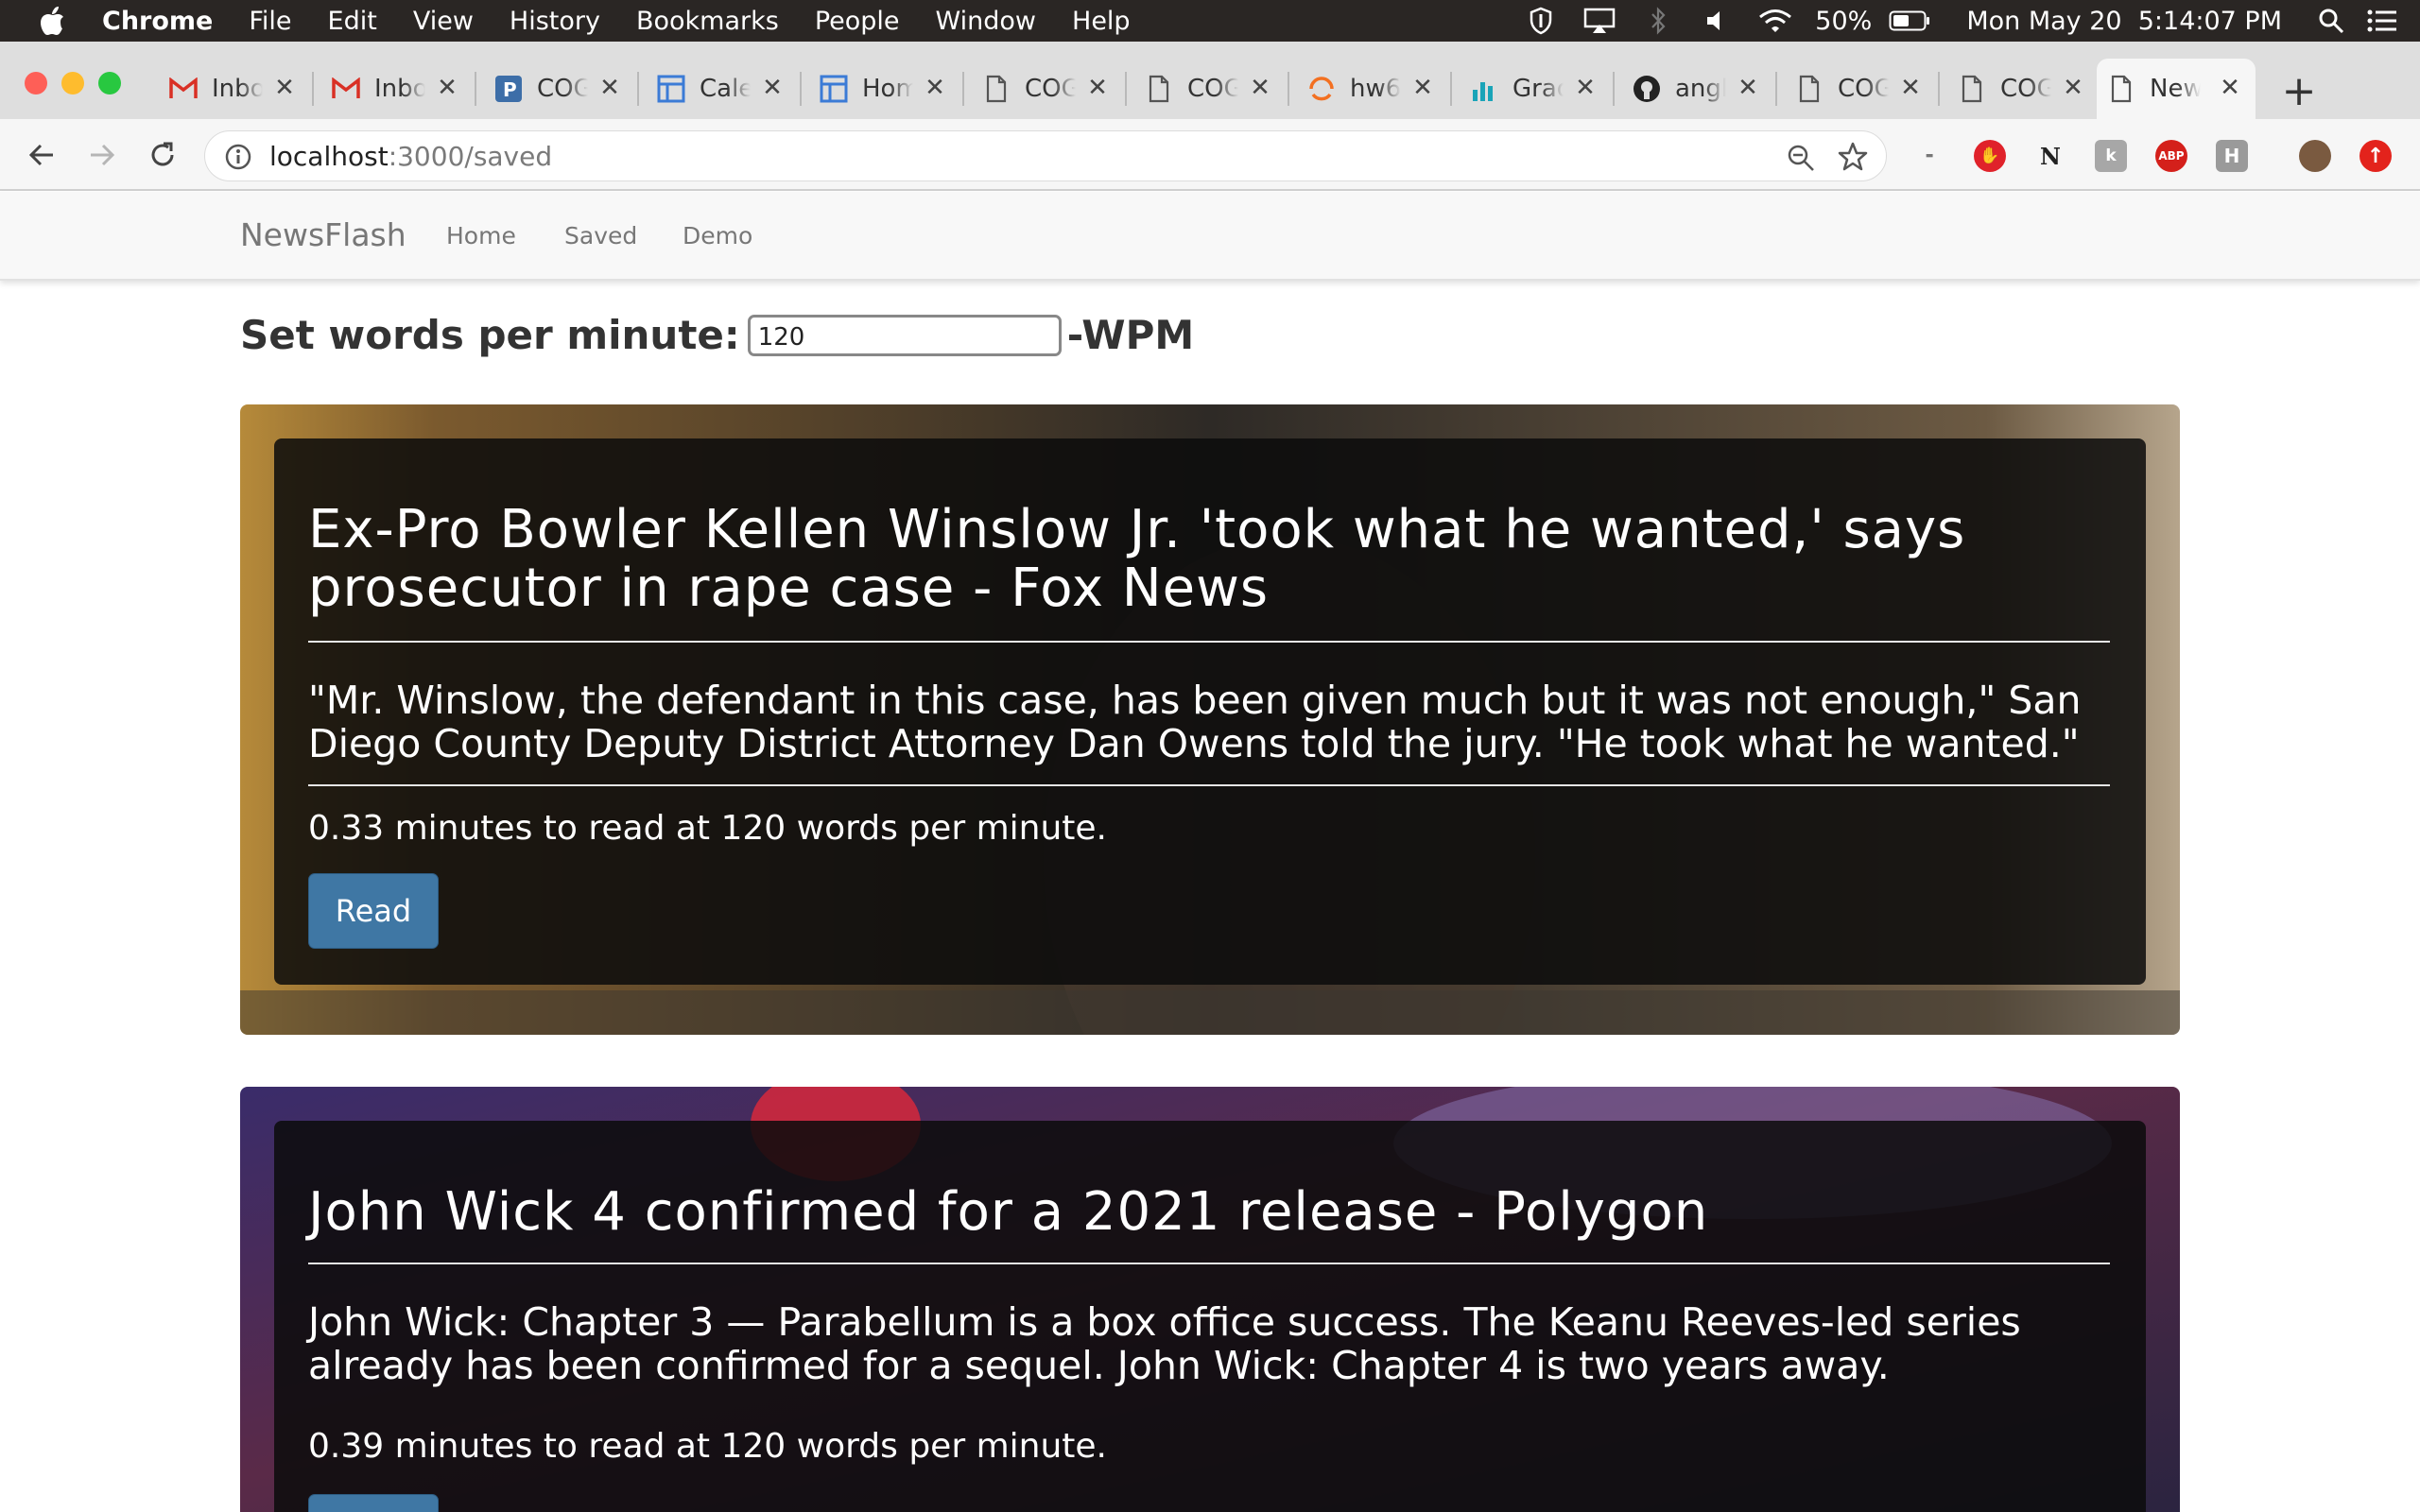  Describe the element at coordinates (1046, 155) in the screenshot. I see `address-bar: localhost:3000/saved` at that location.